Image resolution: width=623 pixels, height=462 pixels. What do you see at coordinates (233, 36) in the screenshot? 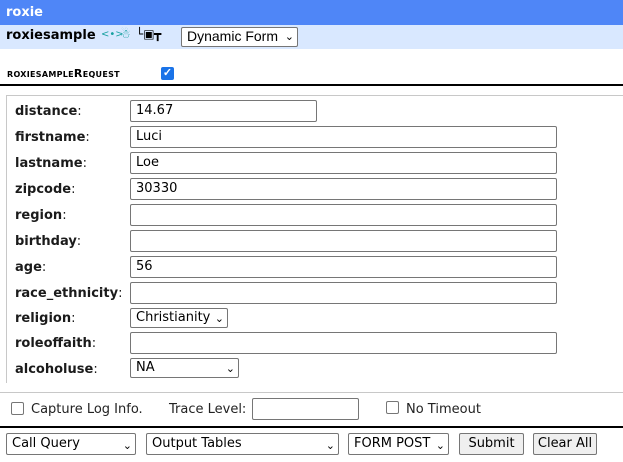
I see `view-select-value: Dynamic Form` at bounding box center [233, 36].